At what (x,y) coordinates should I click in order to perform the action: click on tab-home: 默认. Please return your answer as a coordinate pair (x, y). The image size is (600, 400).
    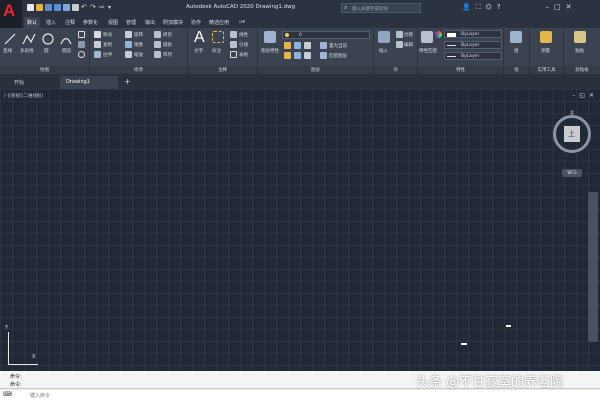
    Looking at the image, I should click on (32, 22).